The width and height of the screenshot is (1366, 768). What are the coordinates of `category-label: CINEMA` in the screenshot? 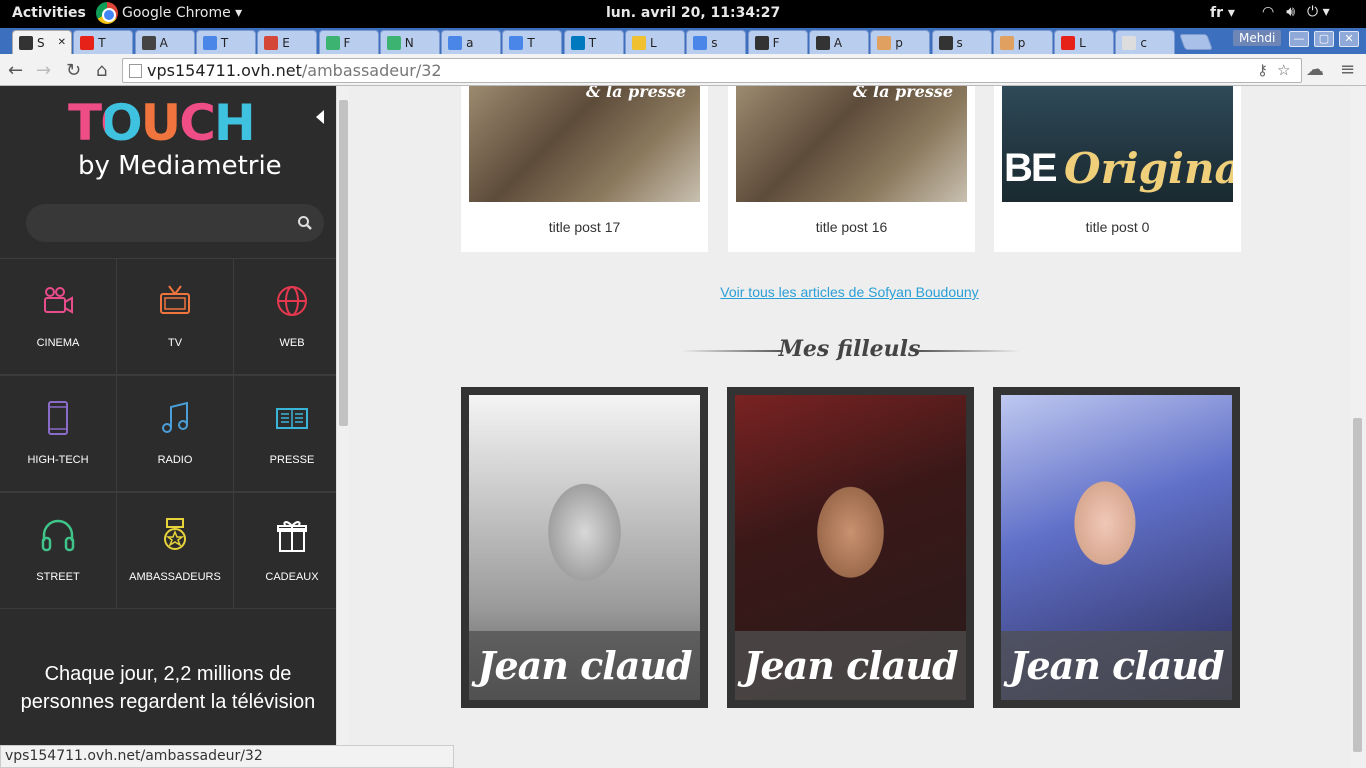 It's located at (58, 343).